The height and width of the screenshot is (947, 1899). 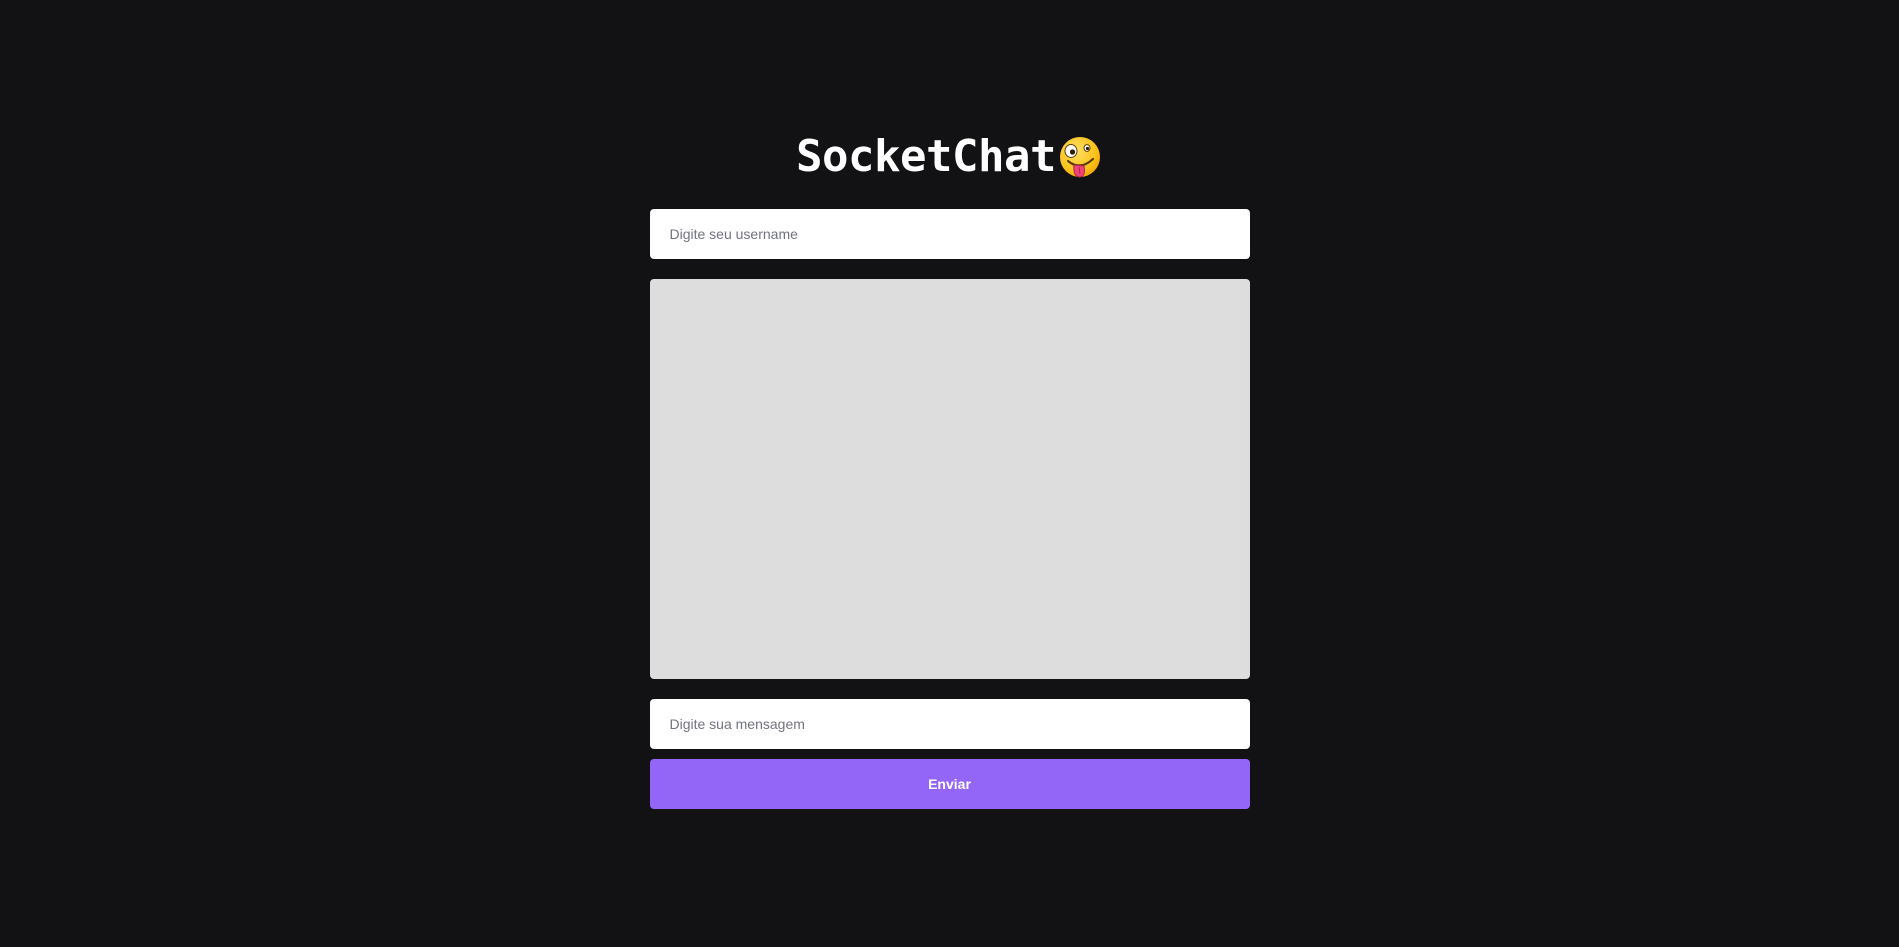 I want to click on send-button: Enviar, so click(x=949, y=784).